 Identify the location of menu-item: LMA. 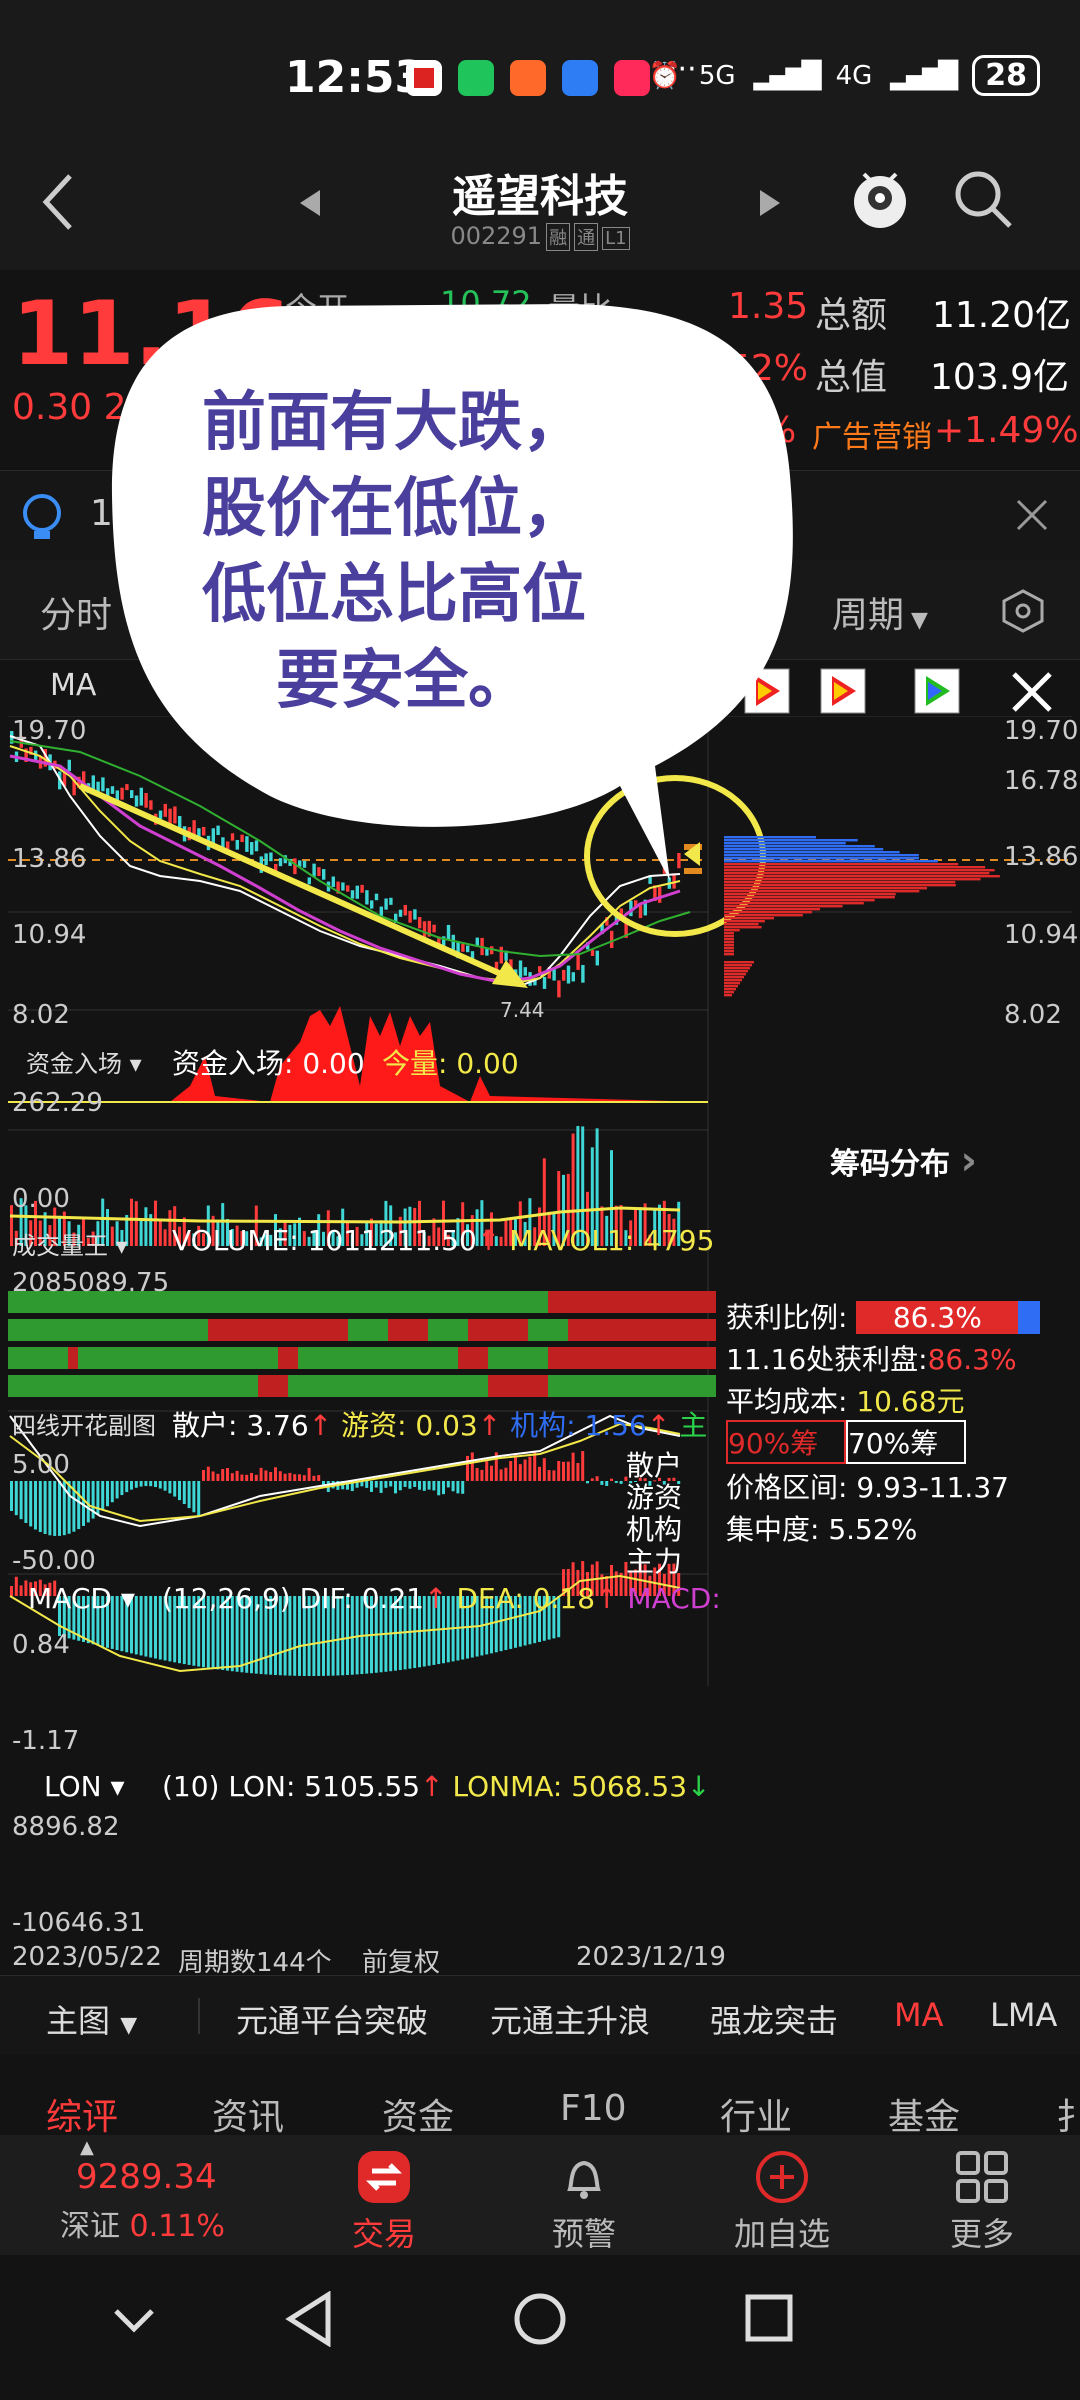
(1023, 2015).